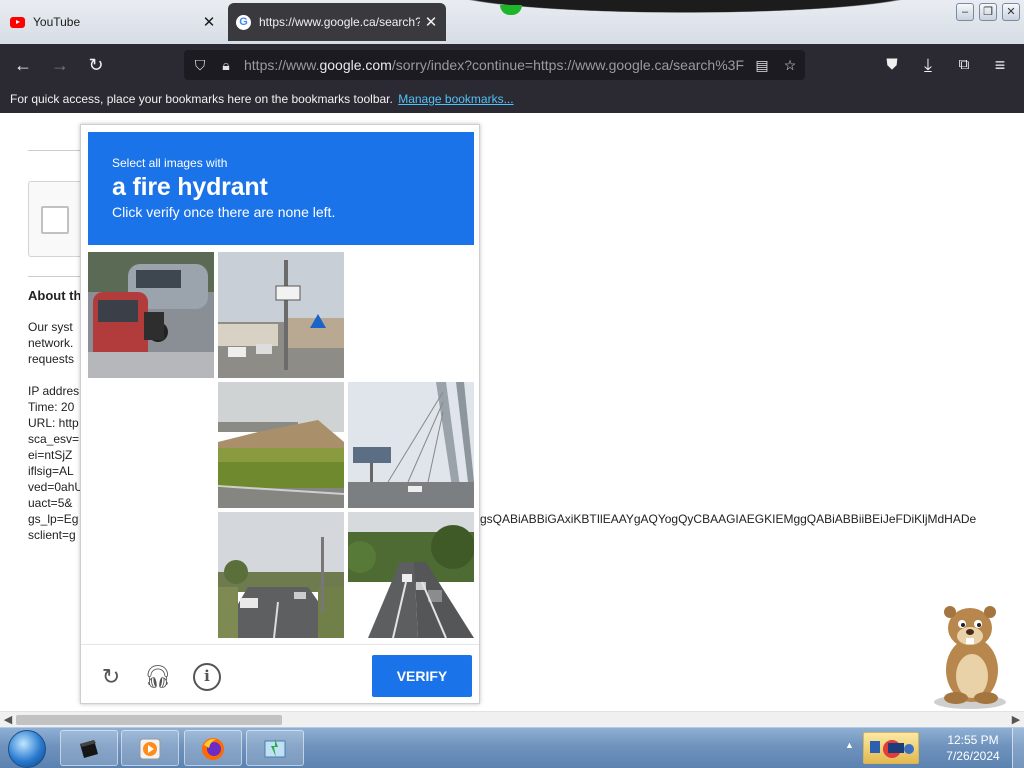 The image size is (1024, 768). I want to click on youtube-icon, so click(17, 22).